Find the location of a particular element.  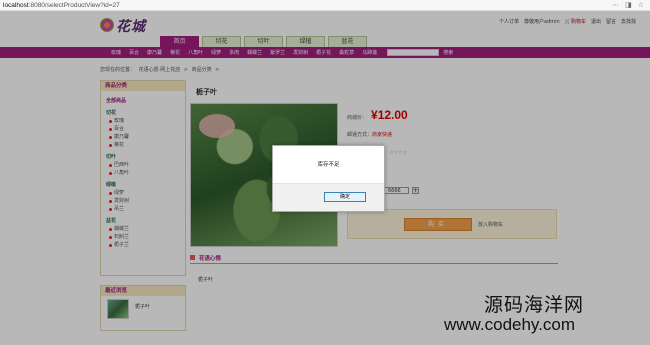

watermark-title: 源码海洋网 is located at coordinates (534, 305).